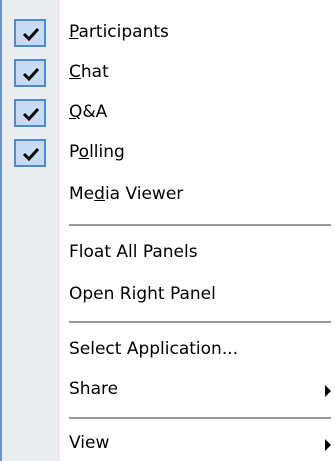  I want to click on menu-item-label: Polling, so click(97, 152).